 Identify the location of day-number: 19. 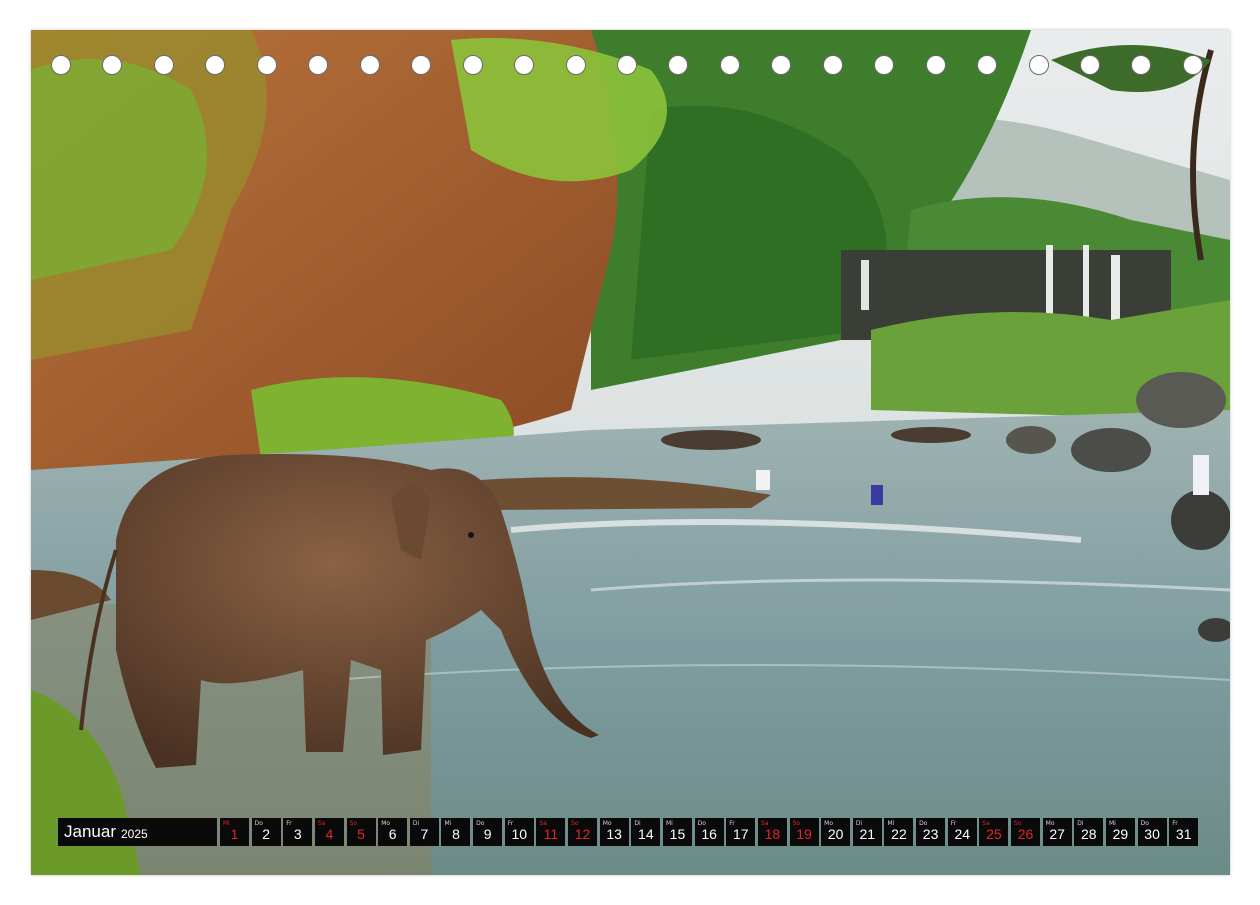
(804, 834).